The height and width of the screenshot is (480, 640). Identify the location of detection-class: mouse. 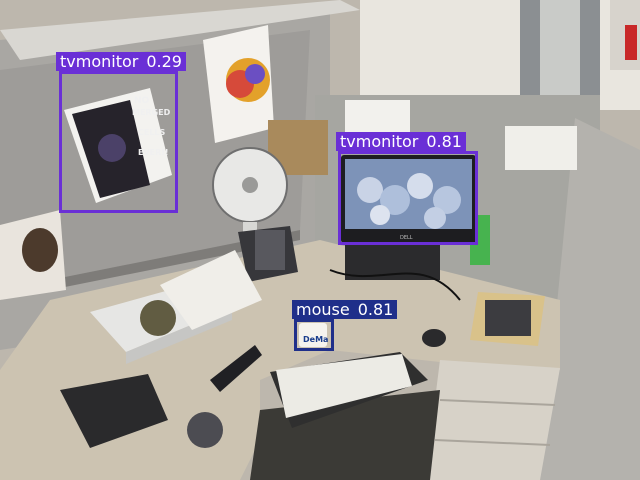
(323, 309).